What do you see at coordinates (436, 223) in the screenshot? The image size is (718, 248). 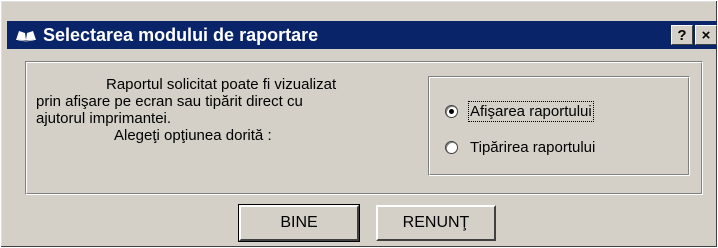 I see `cancel-button: RENUNŢ` at bounding box center [436, 223].